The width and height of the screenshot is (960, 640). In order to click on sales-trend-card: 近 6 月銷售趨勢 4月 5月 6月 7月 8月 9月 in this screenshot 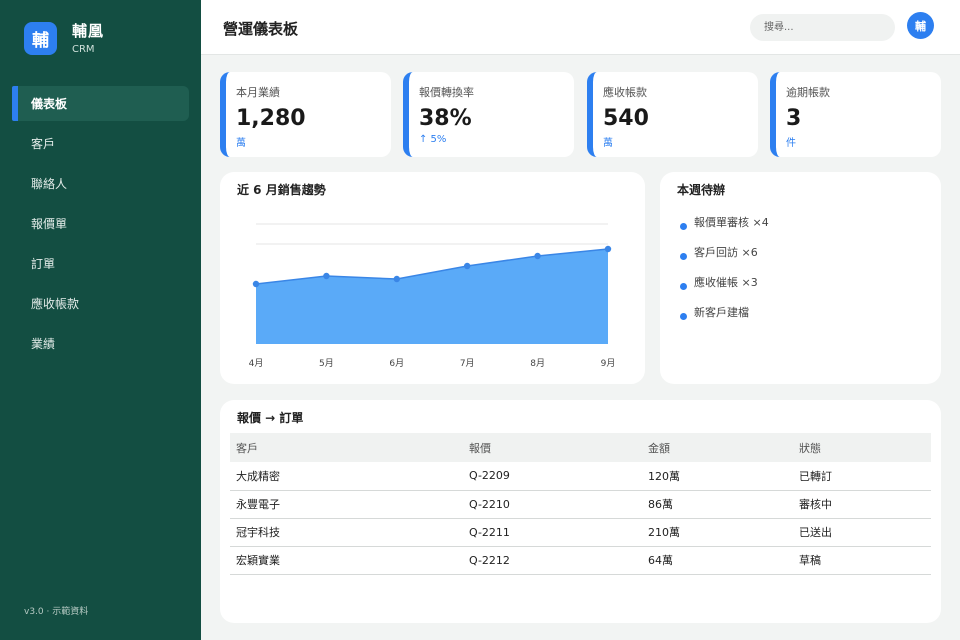, I will do `click(432, 278)`.